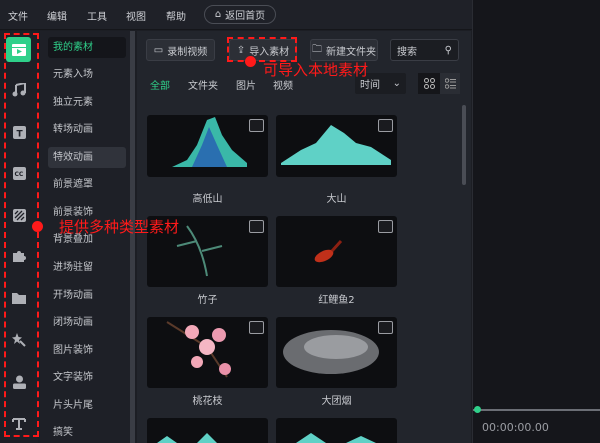  What do you see at coordinates (207, 199) in the screenshot?
I see `media-label: 高低山` at bounding box center [207, 199].